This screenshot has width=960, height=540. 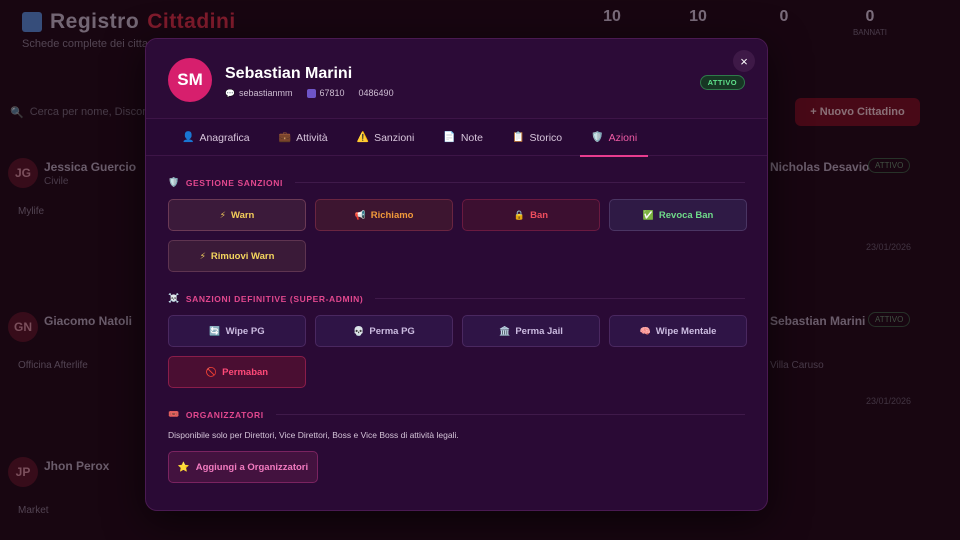 I want to click on tab-sanzioni: ⚠️ Sanzioni, so click(x=386, y=137).